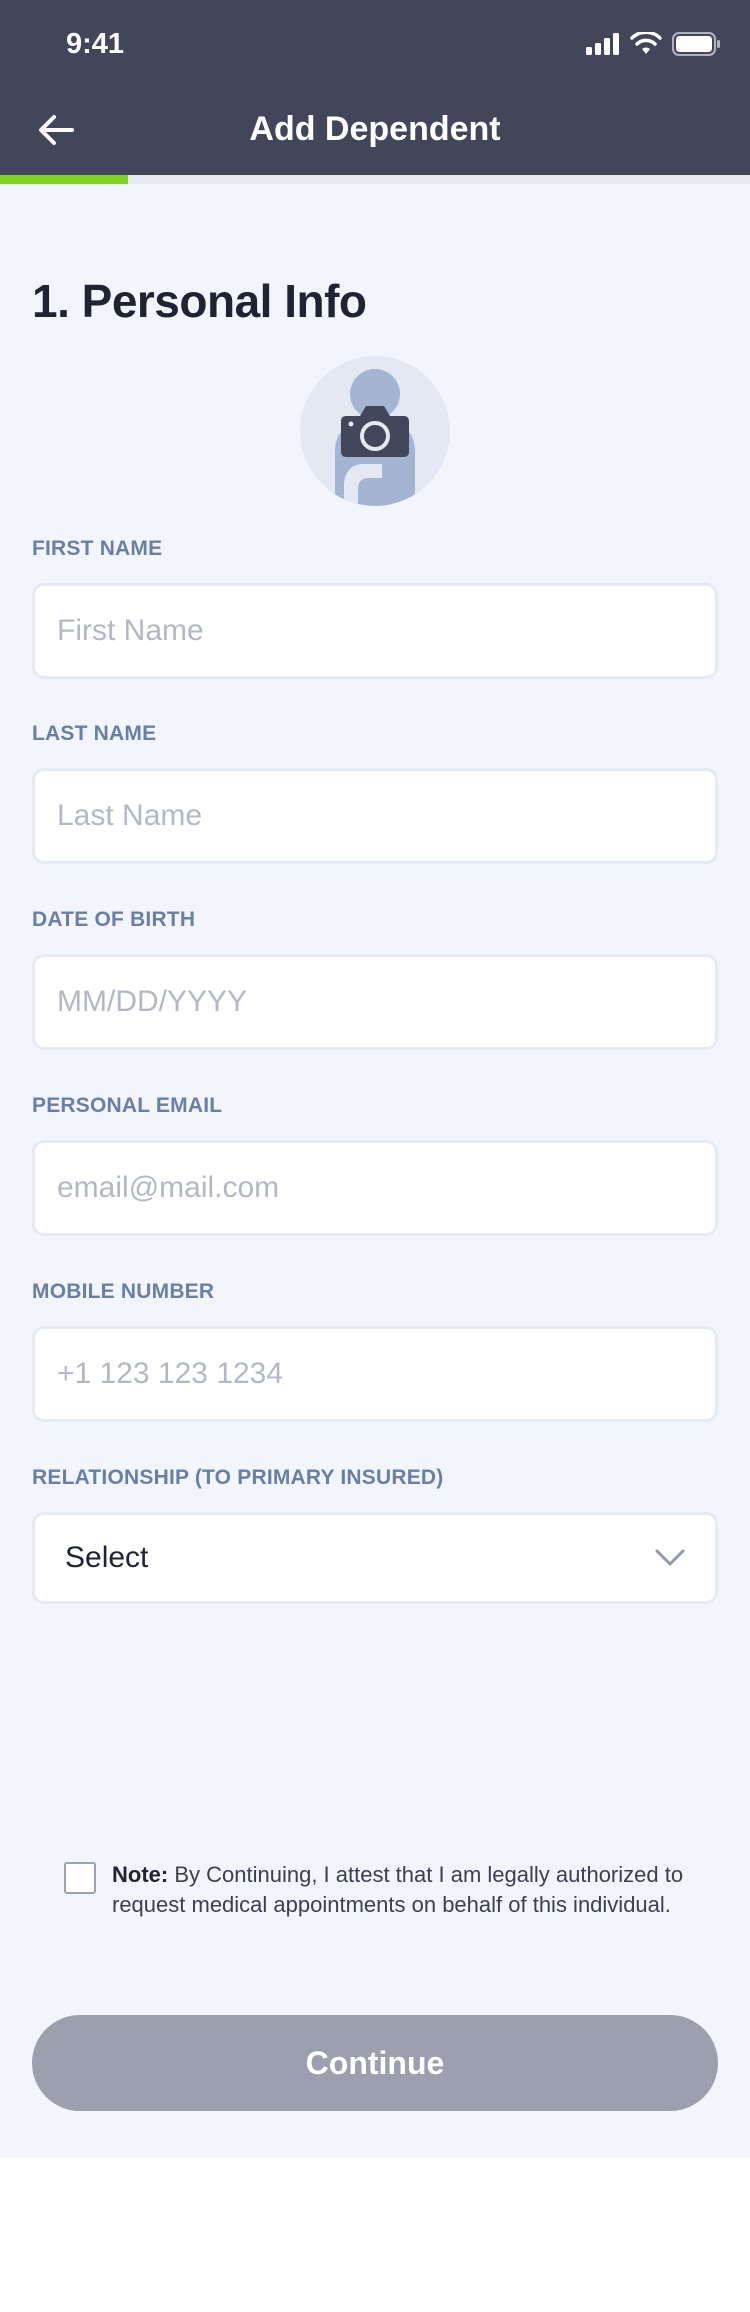 The width and height of the screenshot is (750, 2312). What do you see at coordinates (123, 1291) in the screenshot?
I see `mobile-label: MOBILE NUMBER` at bounding box center [123, 1291].